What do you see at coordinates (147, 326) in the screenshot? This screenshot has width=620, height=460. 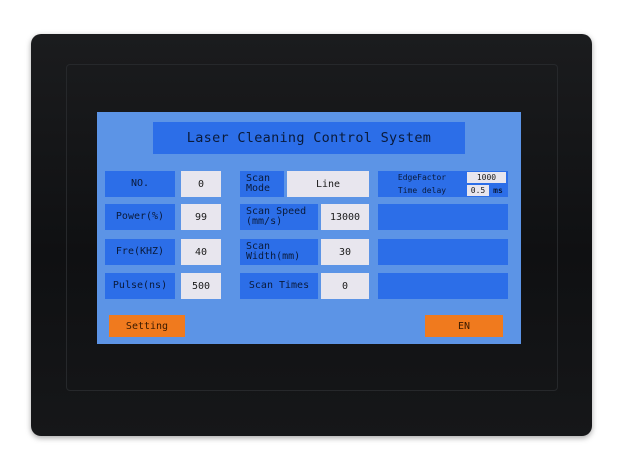 I see `setting-button: Setting` at bounding box center [147, 326].